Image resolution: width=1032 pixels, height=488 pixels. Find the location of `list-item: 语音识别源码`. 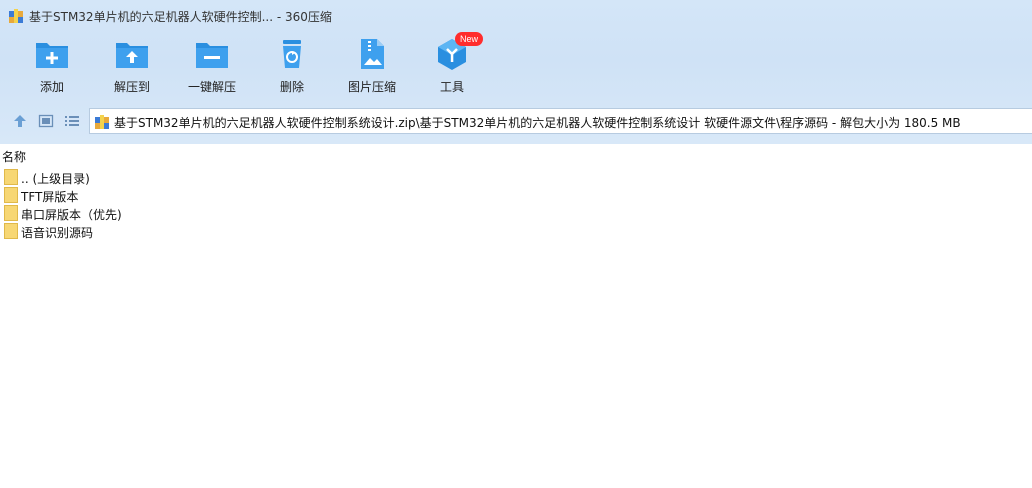

list-item: 语音识别源码 is located at coordinates (300, 231).